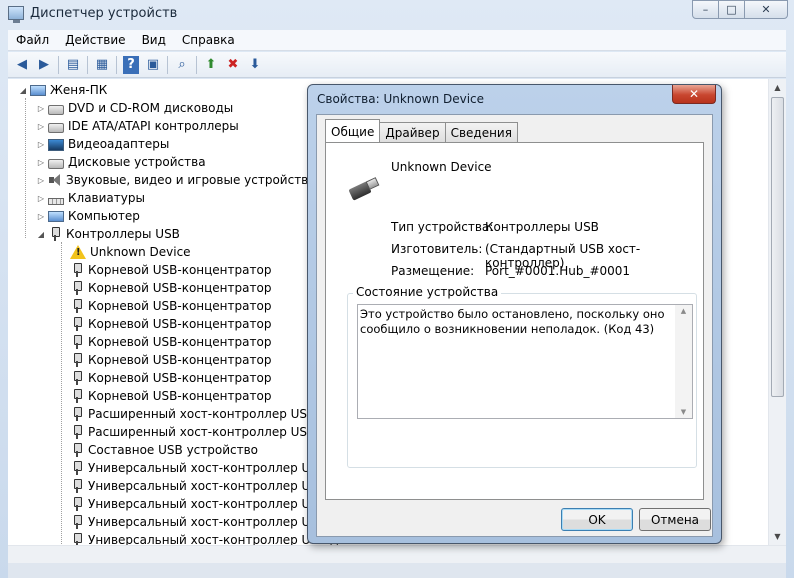  Describe the element at coordinates (400, 99) in the screenshot. I see `dialog-title: Свойства: Unknown Device` at that location.